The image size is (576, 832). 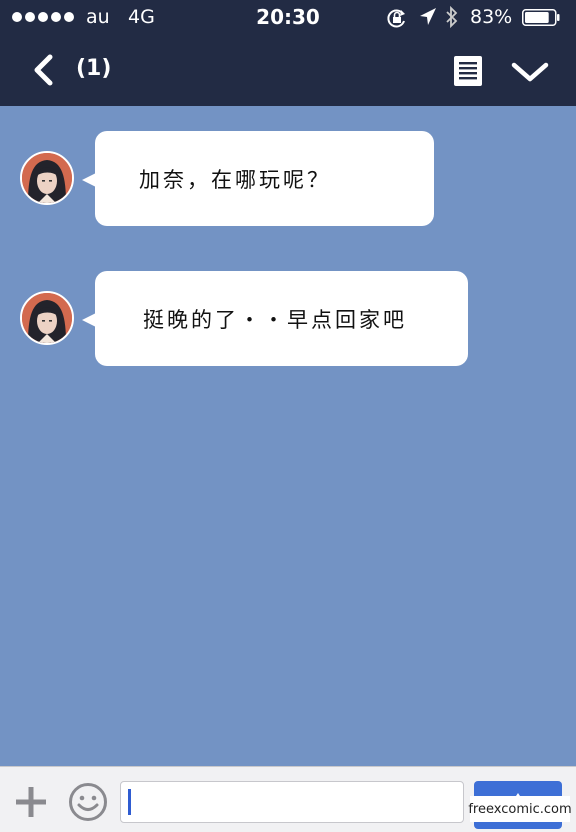 What do you see at coordinates (94, 68) in the screenshot?
I see `unread-count: (1)` at bounding box center [94, 68].